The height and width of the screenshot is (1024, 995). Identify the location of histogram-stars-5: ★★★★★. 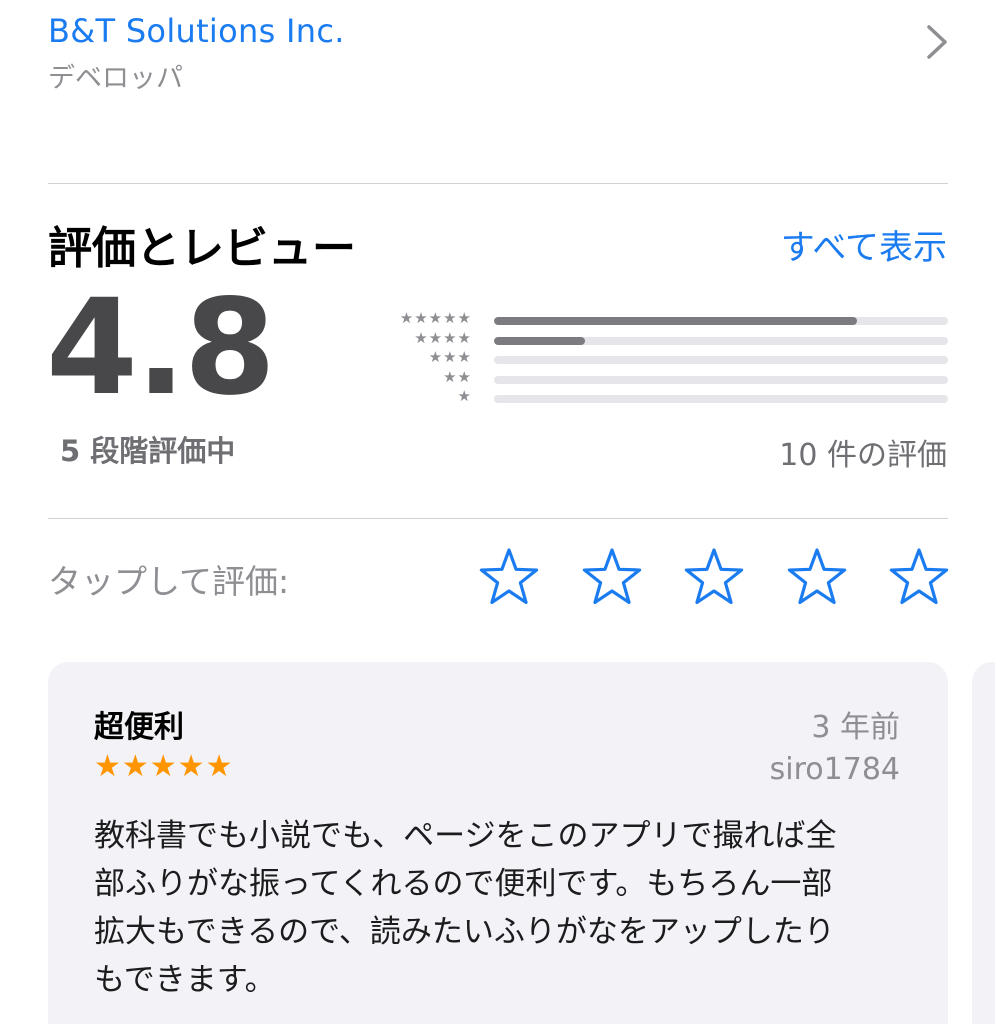
(435, 318).